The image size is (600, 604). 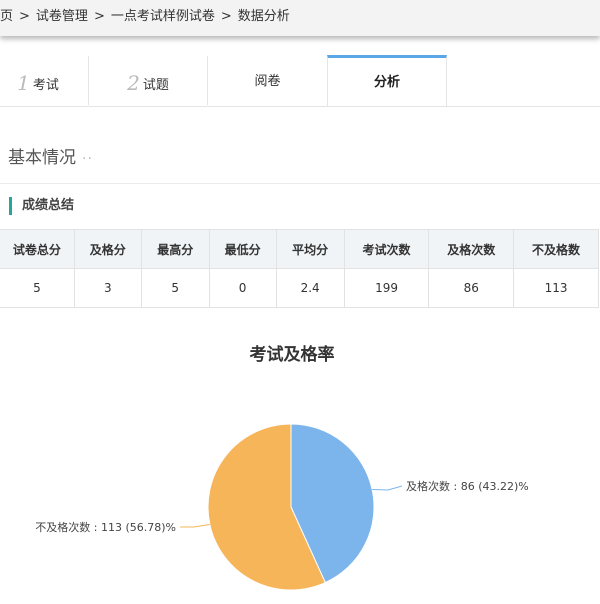 I want to click on pie-label-pass: 及格次数 : 86 (43.22)%, so click(x=467, y=486).